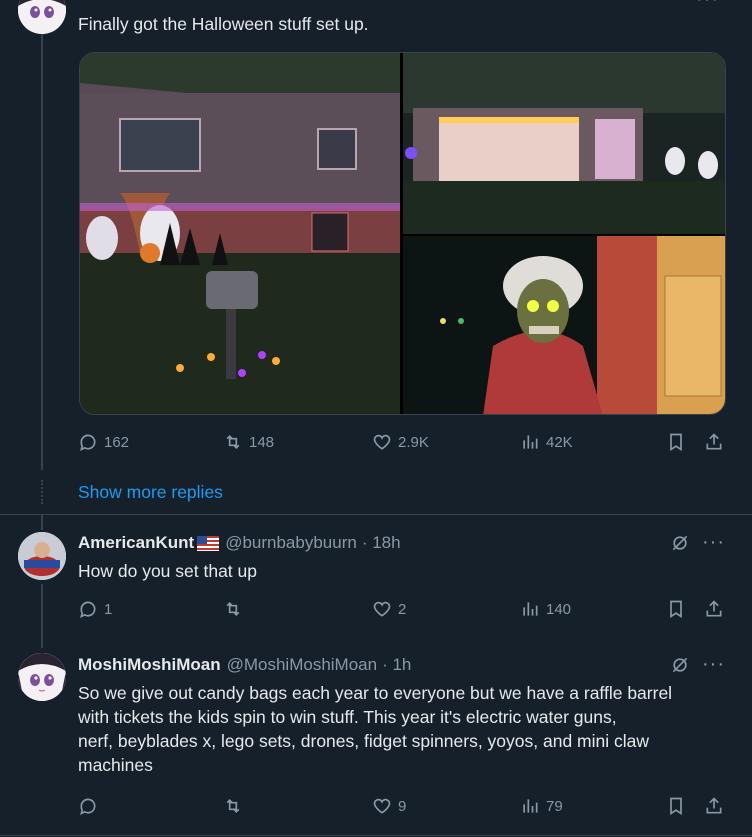  Describe the element at coordinates (559, 609) in the screenshot. I see `view-count: 140` at that location.